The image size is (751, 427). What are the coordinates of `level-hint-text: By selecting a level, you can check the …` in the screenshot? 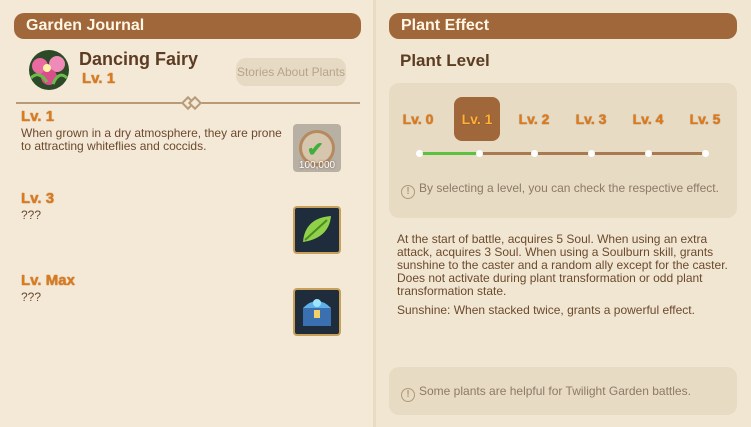 It's located at (569, 188).